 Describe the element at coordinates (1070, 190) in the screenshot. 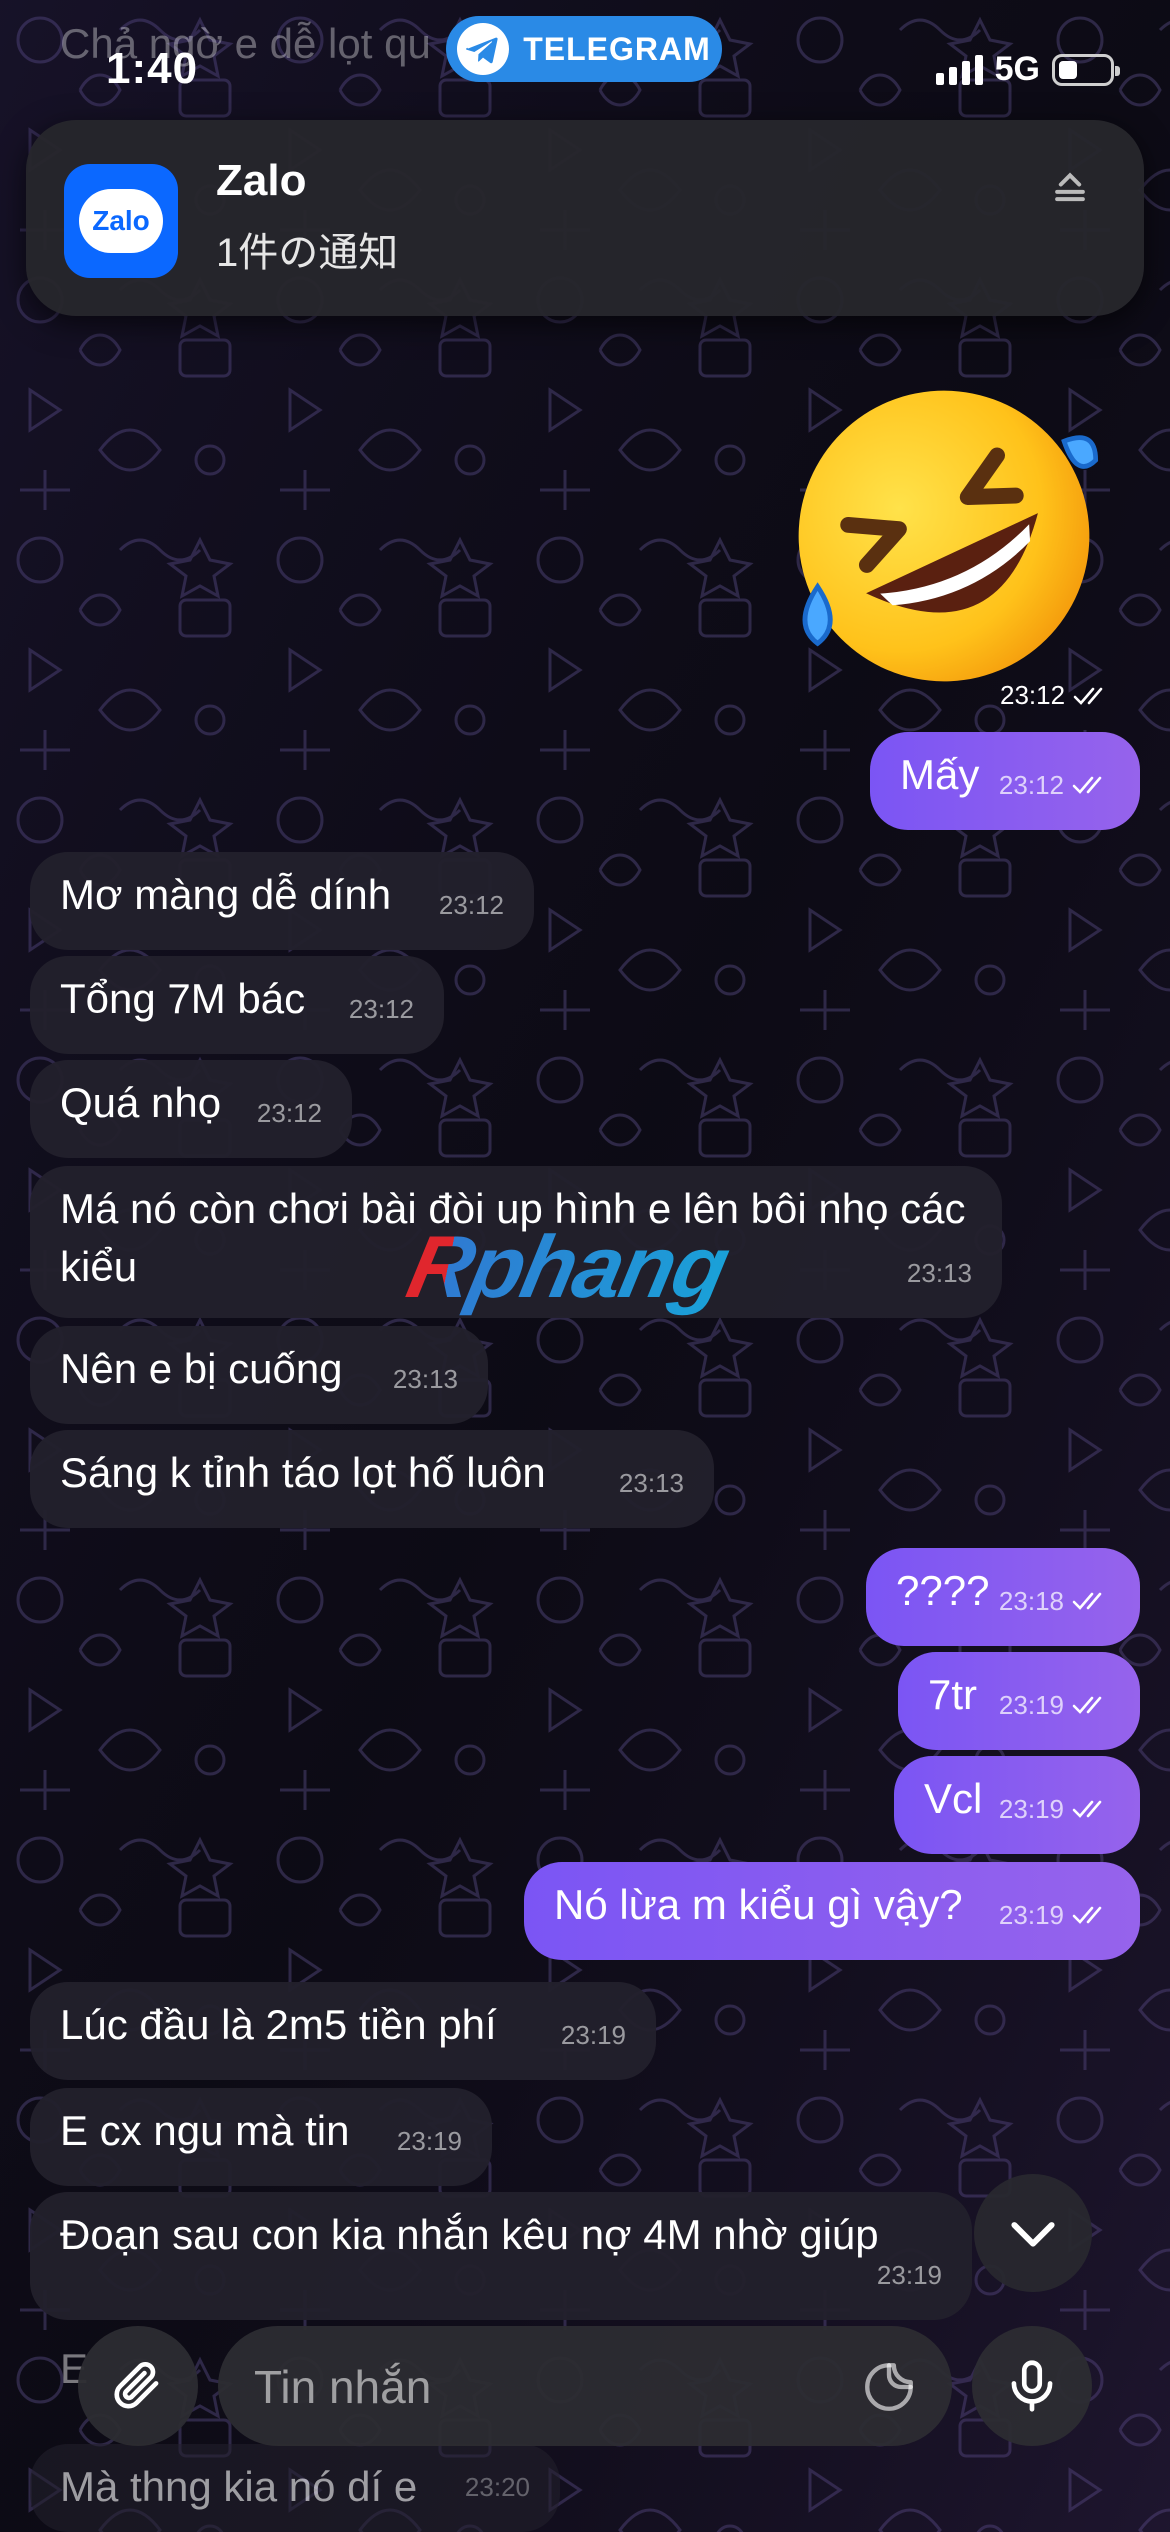

I see `expand-notification-icon` at that location.